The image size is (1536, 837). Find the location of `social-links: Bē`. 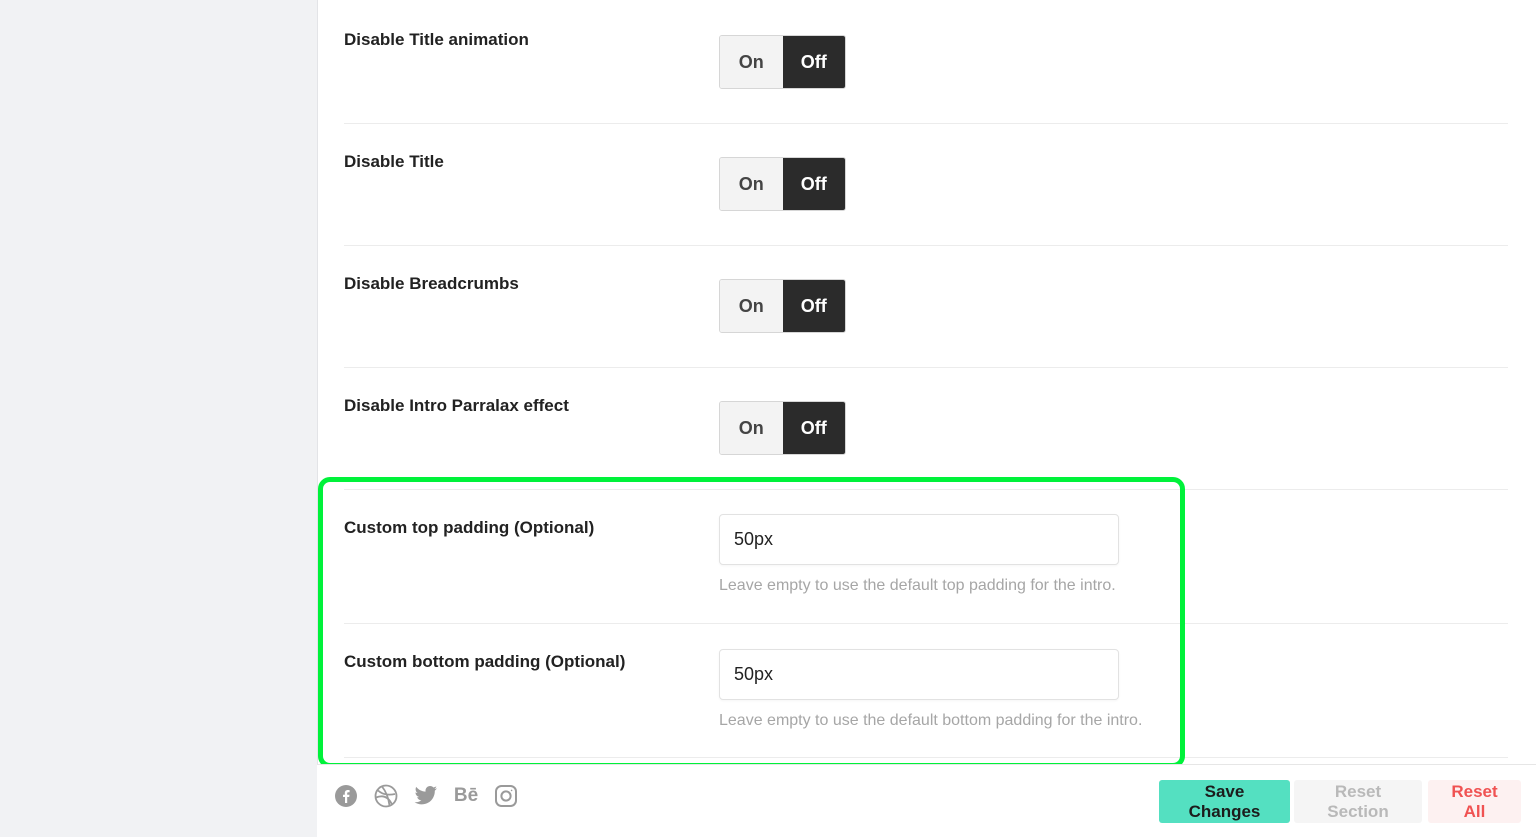

social-links: Bē is located at coordinates (426, 796).